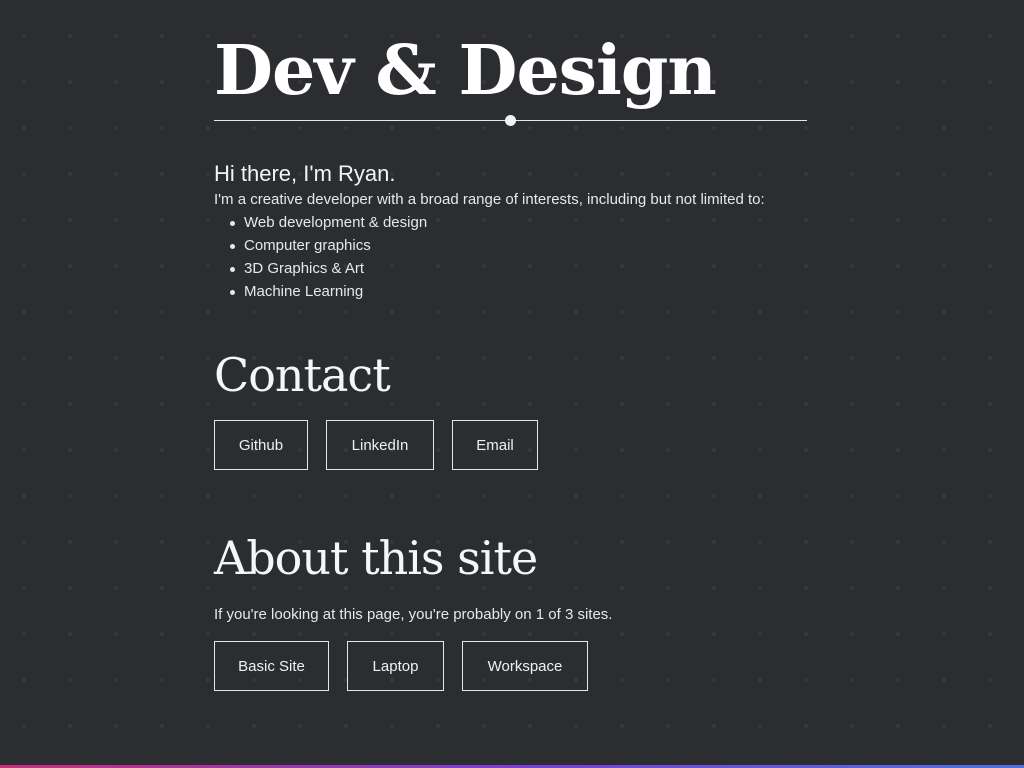 This screenshot has width=1024, height=768. Describe the element at coordinates (510, 120) in the screenshot. I see `divider-dot` at that location.